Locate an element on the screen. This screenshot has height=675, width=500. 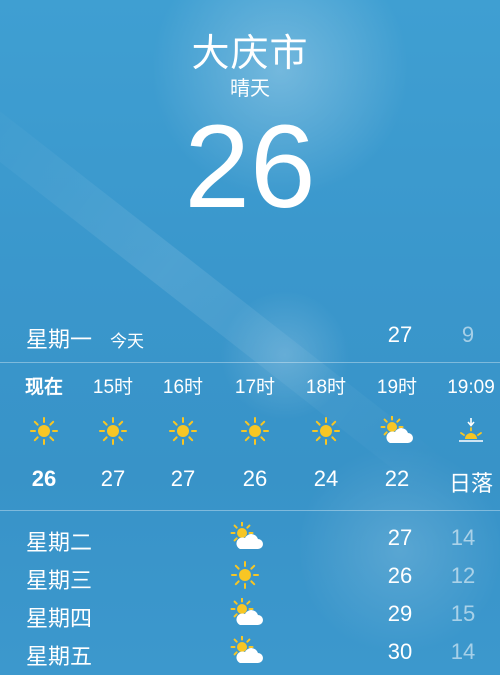
hourly-item: 19时 22 is located at coordinates (397, 429).